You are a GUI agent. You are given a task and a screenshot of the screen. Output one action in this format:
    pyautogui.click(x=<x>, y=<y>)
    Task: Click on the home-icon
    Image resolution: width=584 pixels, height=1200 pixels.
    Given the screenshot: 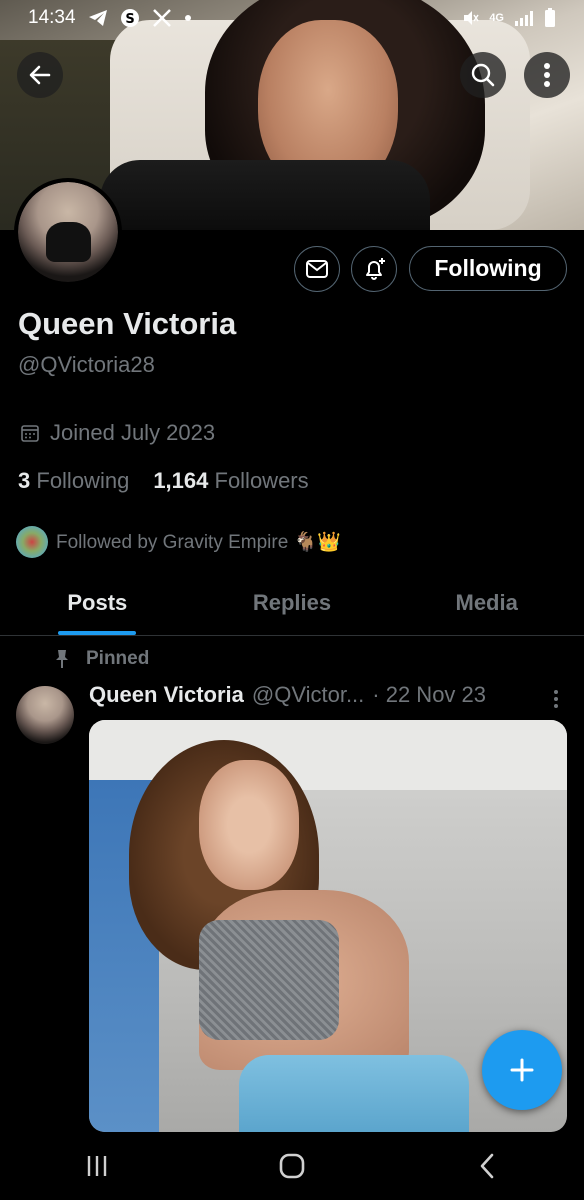 What is the action you would take?
    pyautogui.click(x=292, y=1166)
    